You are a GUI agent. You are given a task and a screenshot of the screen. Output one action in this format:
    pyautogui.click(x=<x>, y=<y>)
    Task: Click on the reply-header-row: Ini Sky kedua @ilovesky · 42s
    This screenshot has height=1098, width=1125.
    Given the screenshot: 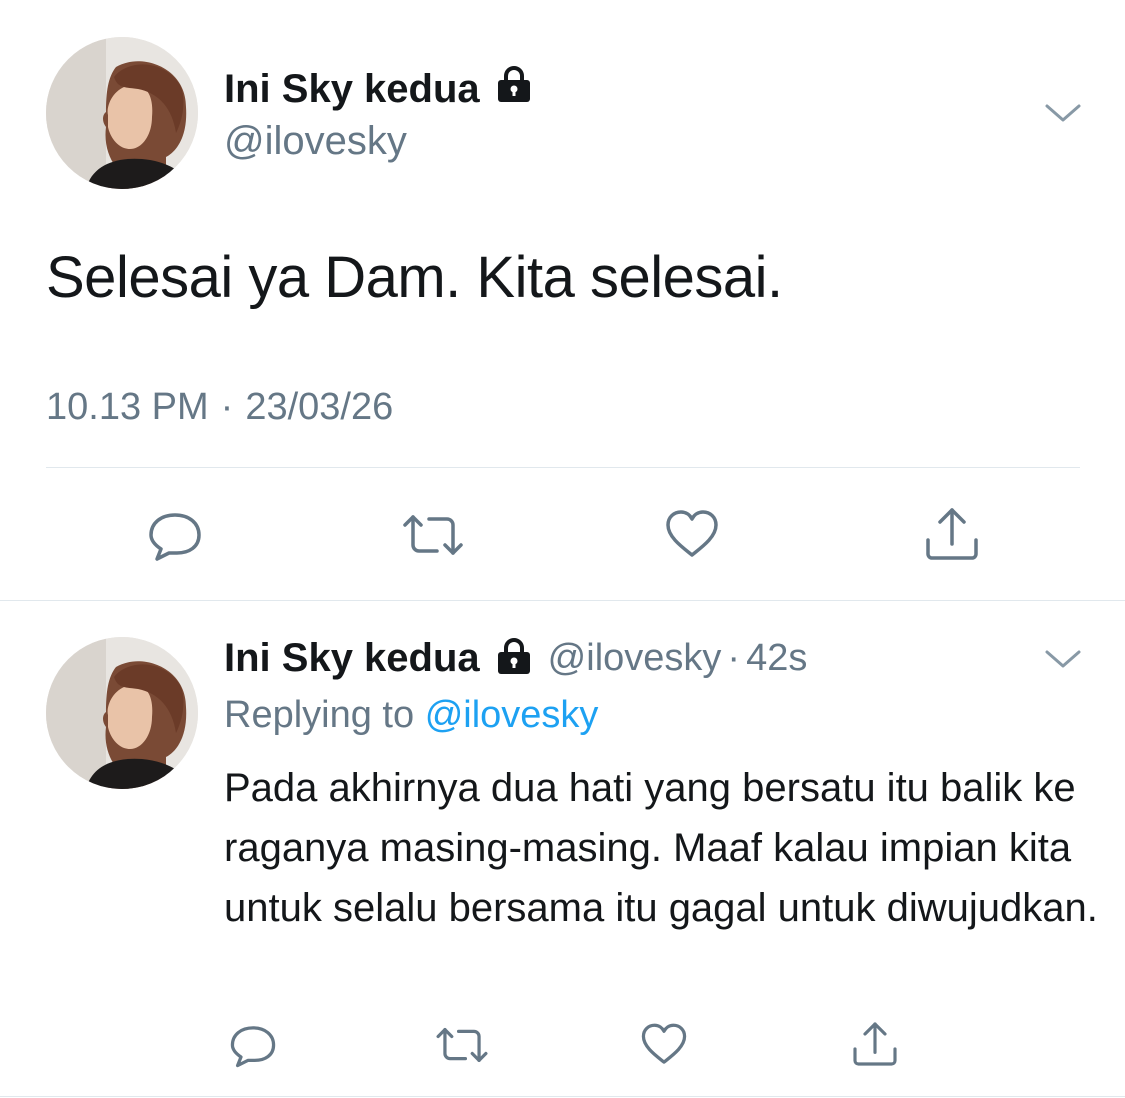 What is the action you would take?
    pyautogui.click(x=515, y=658)
    